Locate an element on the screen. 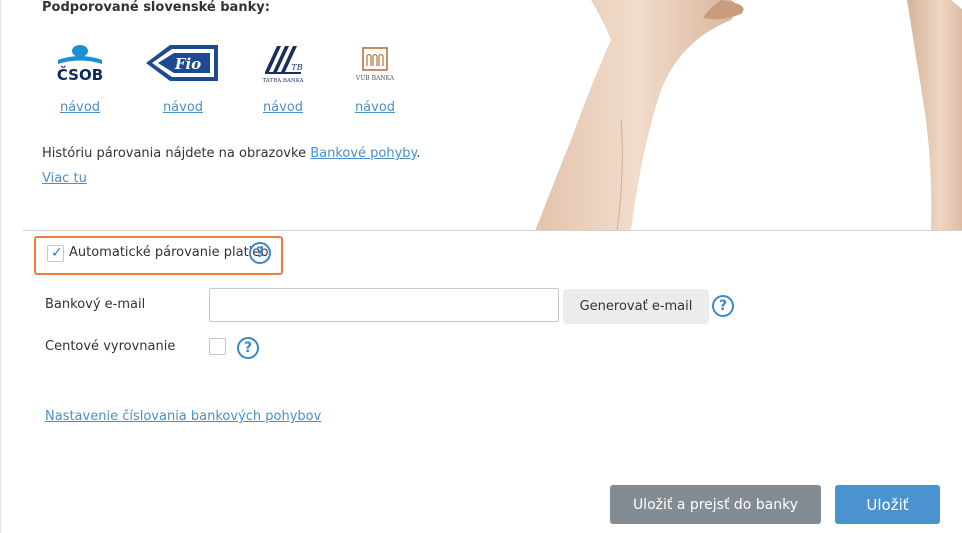 This screenshot has height=533, width=962. bank-vub: VÚB BANKA návod is located at coordinates (375, 77).